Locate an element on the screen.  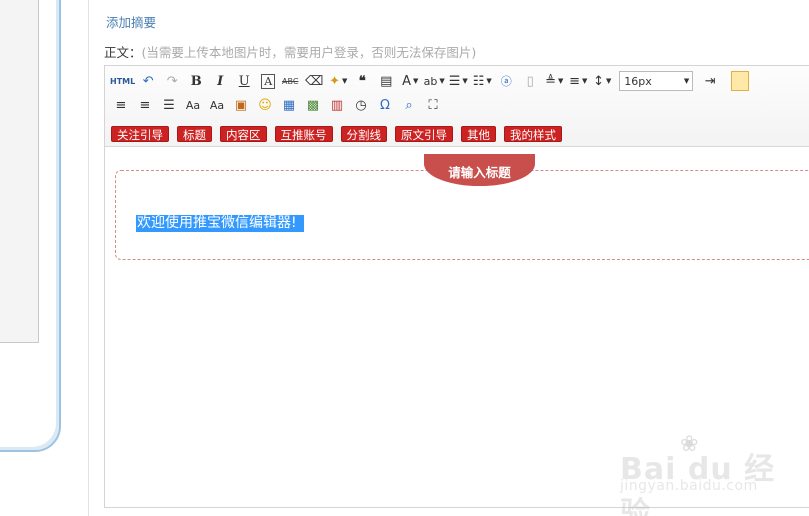
clock-icon: ◷ is located at coordinates (361, 105).